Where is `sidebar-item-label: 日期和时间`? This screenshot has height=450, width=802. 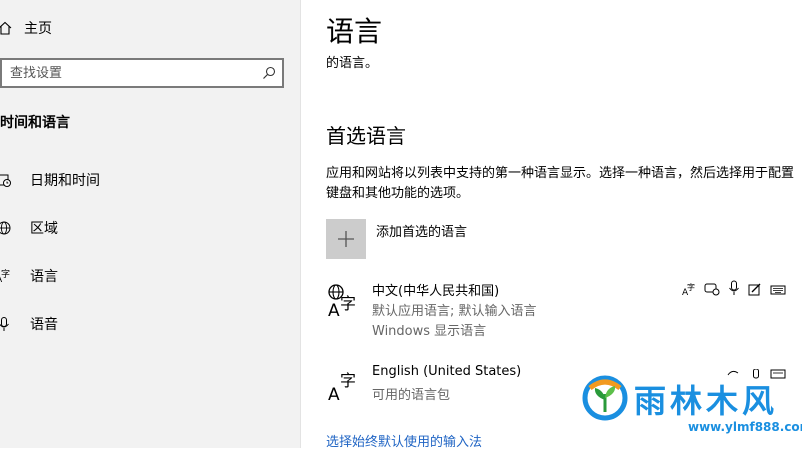
sidebar-item-label: 日期和时间 is located at coordinates (65, 181).